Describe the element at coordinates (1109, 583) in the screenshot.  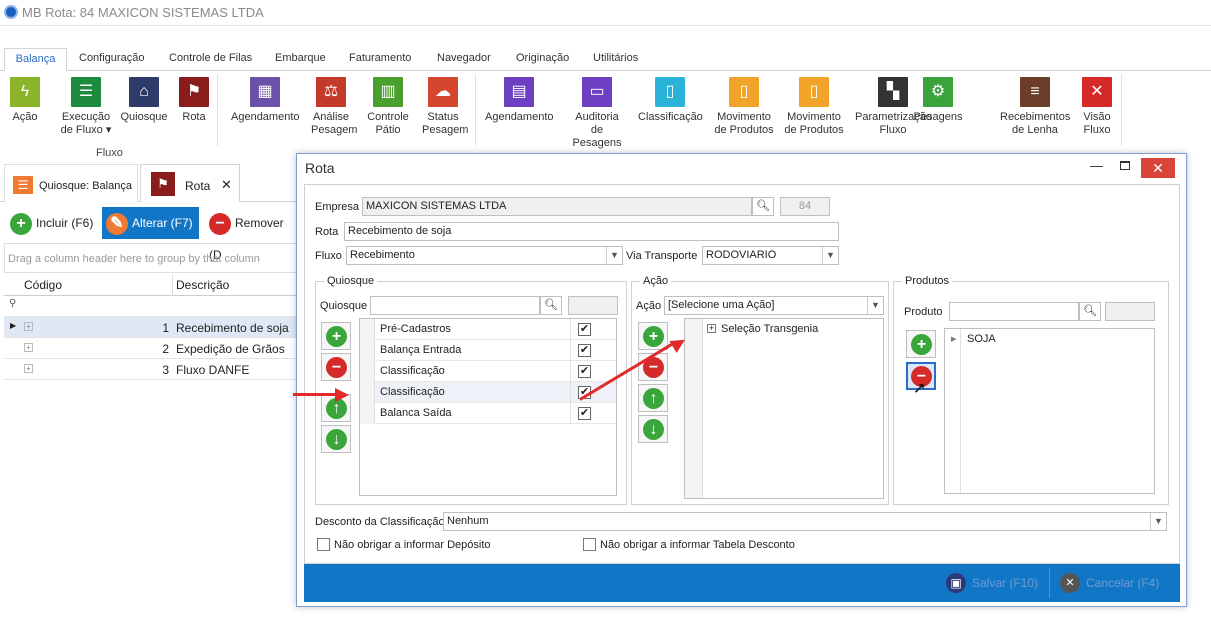
I see `cancelar-button: ✕ Cancelar (F4)` at that location.